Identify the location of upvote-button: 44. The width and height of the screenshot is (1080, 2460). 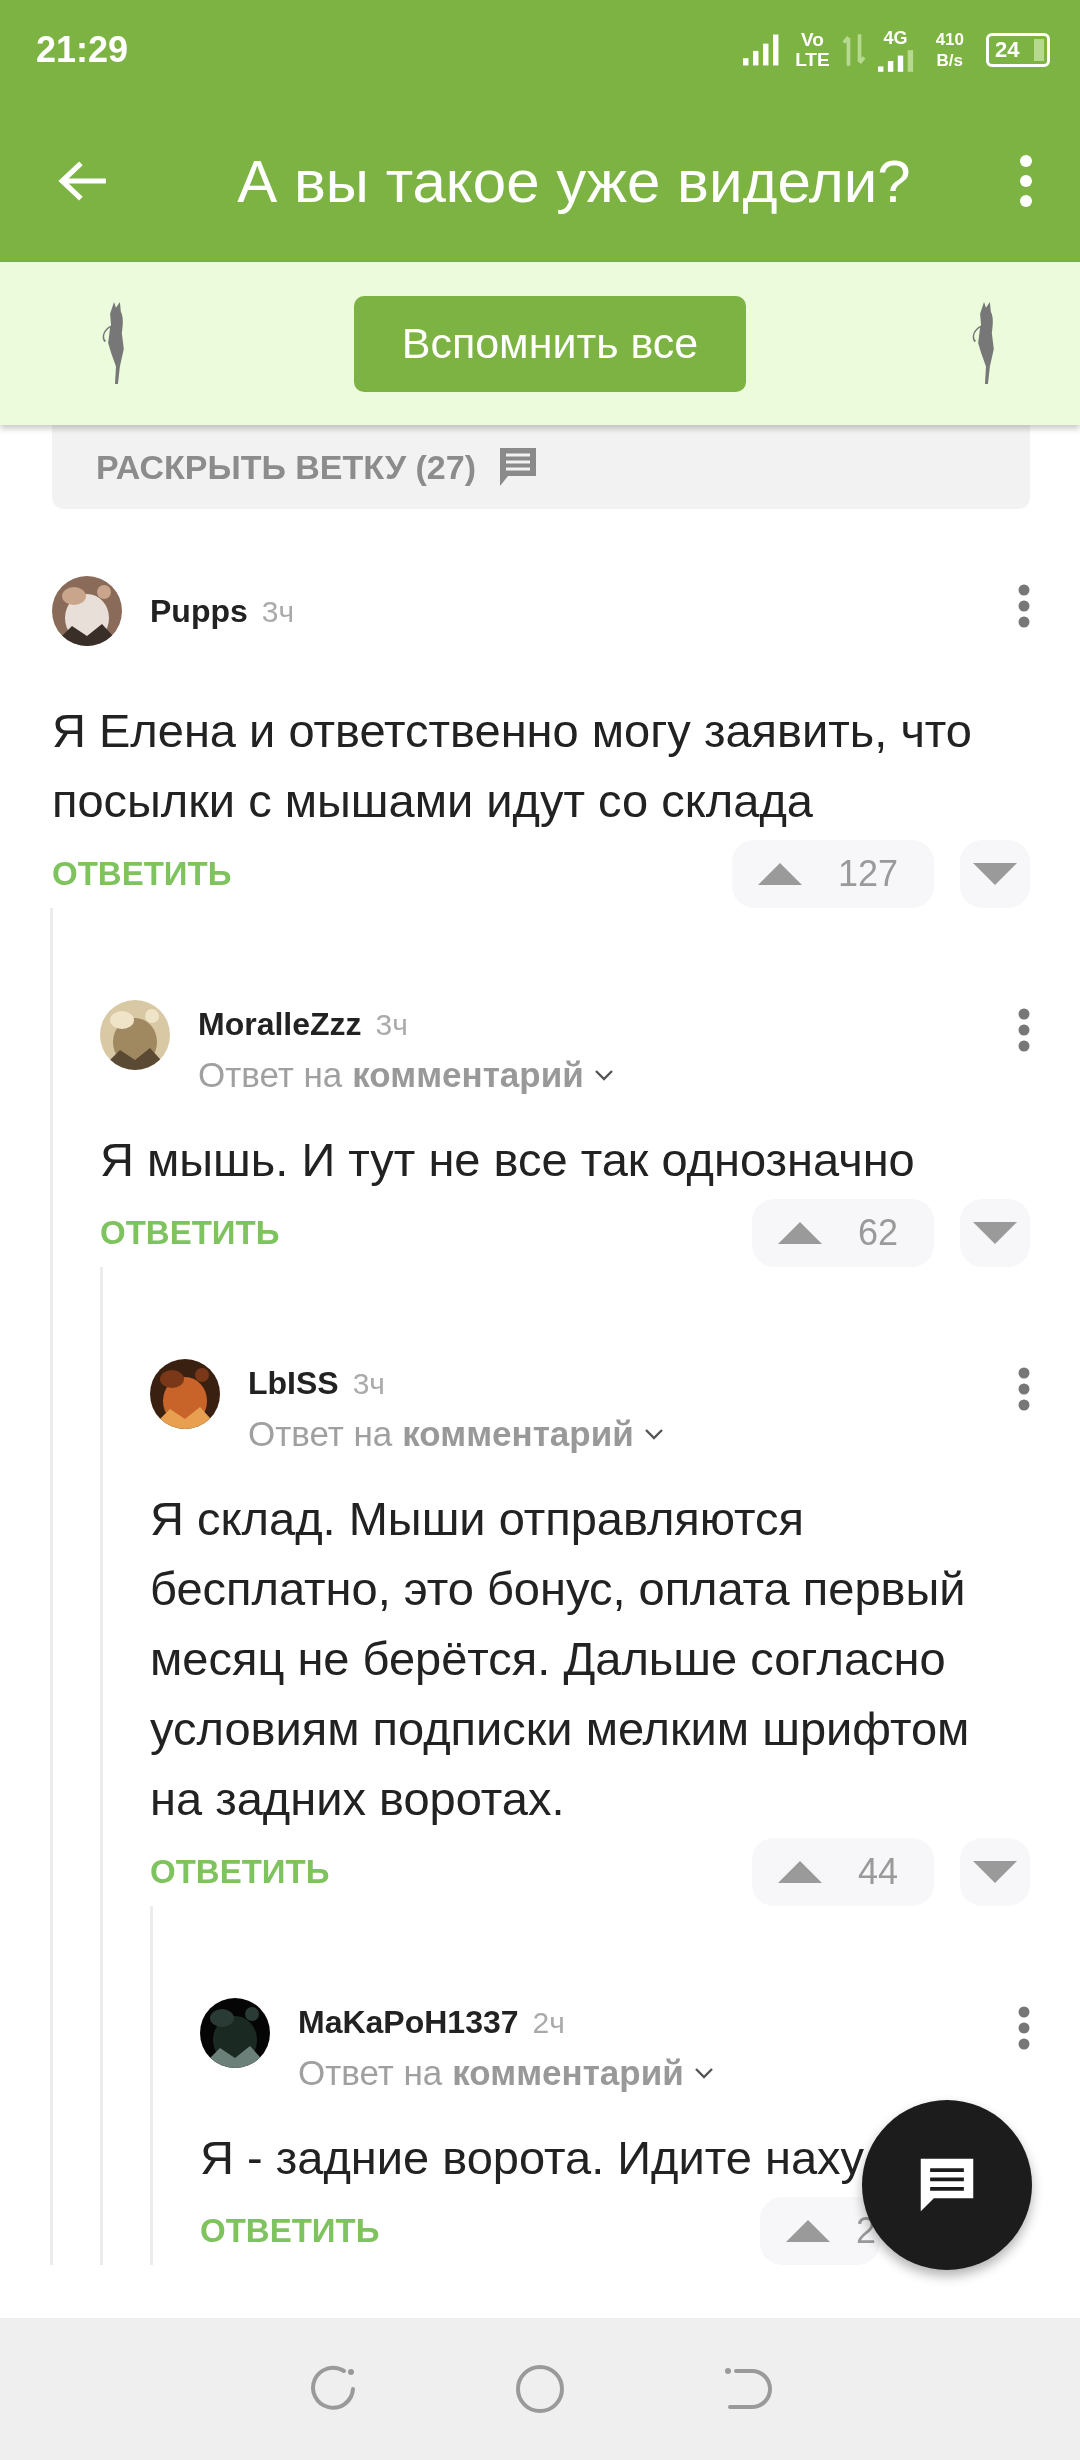
(842, 1872).